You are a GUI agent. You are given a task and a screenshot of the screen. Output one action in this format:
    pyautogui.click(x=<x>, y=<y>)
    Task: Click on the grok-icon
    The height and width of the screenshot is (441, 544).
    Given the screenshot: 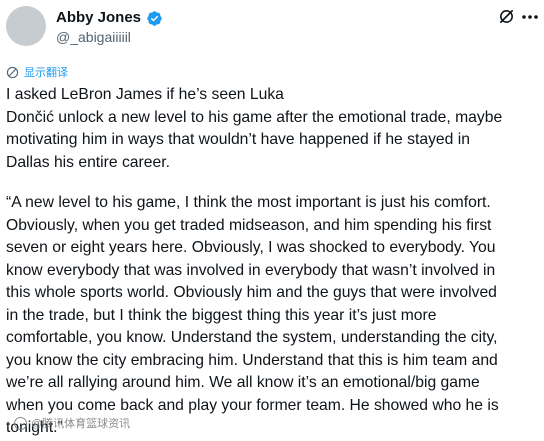 What is the action you would take?
    pyautogui.click(x=506, y=16)
    